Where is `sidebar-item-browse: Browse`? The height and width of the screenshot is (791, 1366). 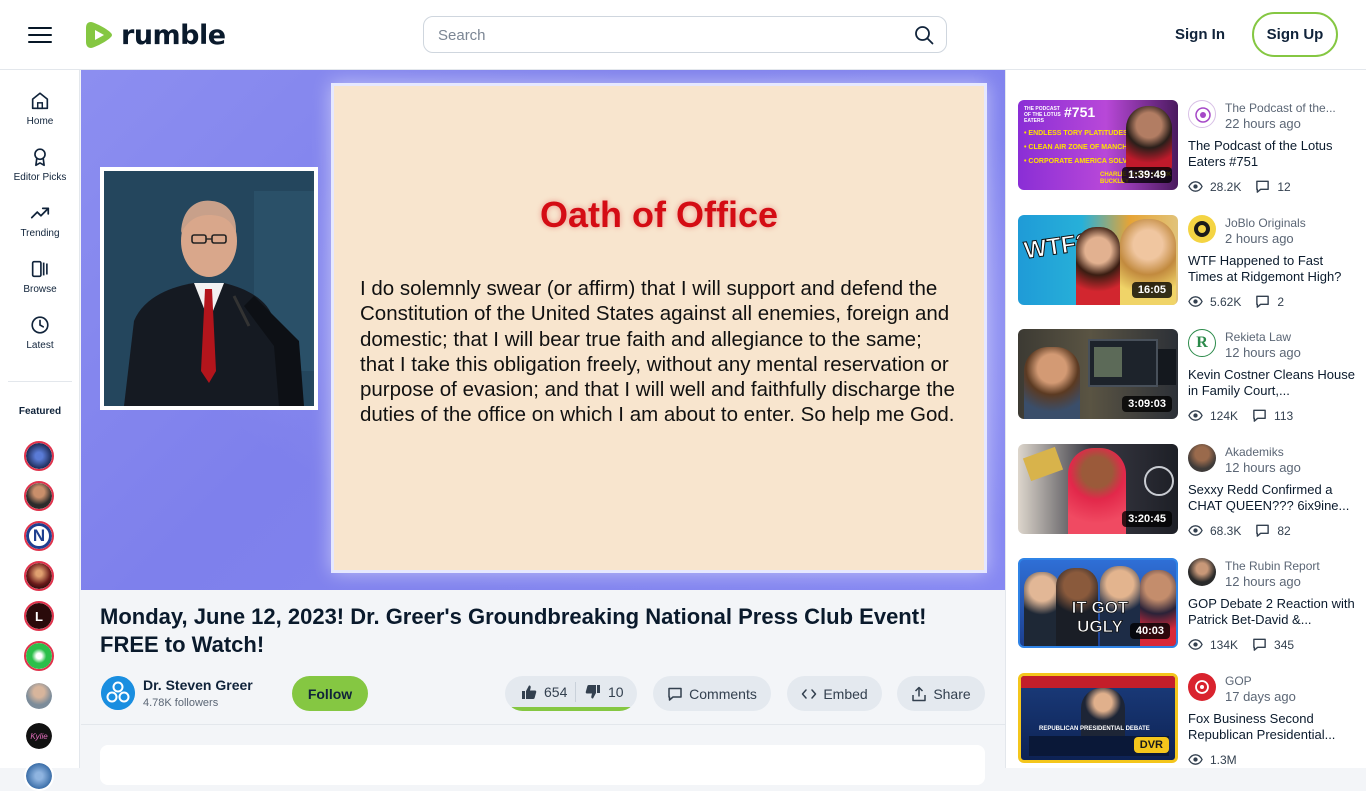
sidebar-item-browse: Browse is located at coordinates (40, 284).